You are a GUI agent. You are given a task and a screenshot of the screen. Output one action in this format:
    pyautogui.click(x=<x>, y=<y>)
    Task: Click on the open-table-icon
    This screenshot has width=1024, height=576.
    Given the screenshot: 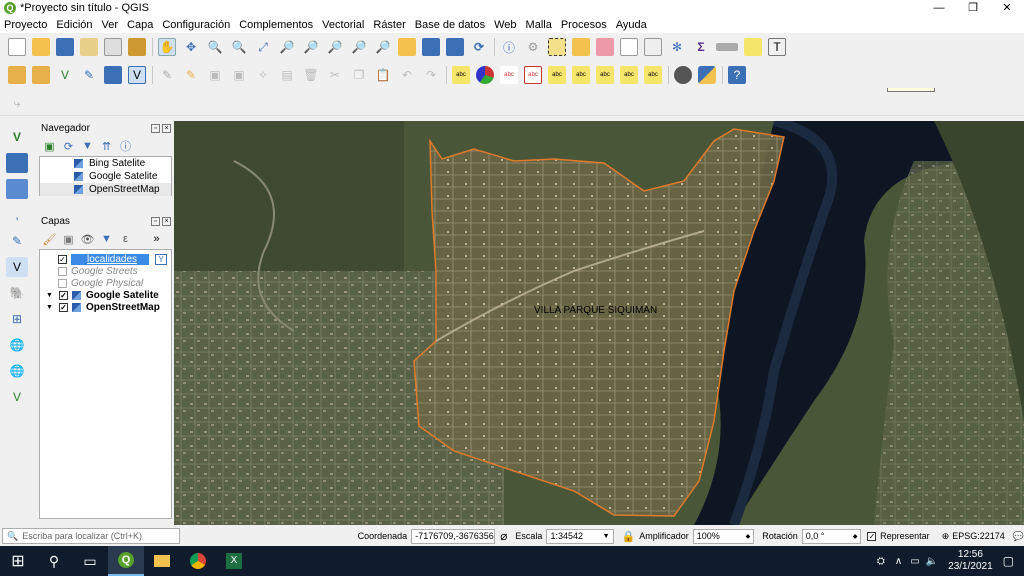 What is the action you would take?
    pyautogui.click(x=629, y=47)
    